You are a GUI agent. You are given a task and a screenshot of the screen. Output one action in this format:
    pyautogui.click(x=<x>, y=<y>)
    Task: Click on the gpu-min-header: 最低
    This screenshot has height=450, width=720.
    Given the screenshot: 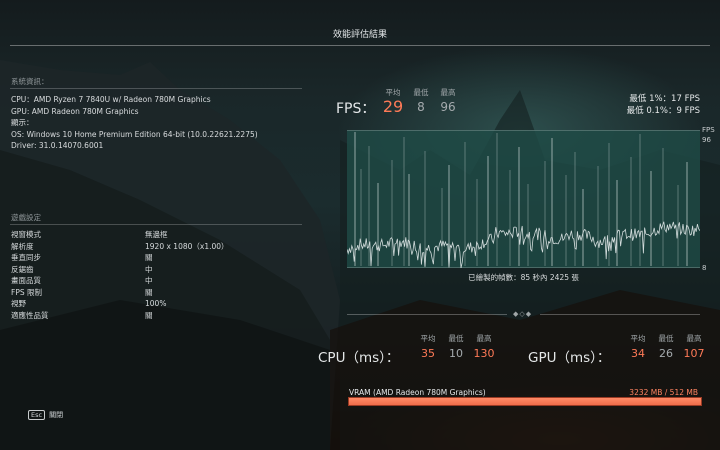 What is the action you would take?
    pyautogui.click(x=666, y=338)
    